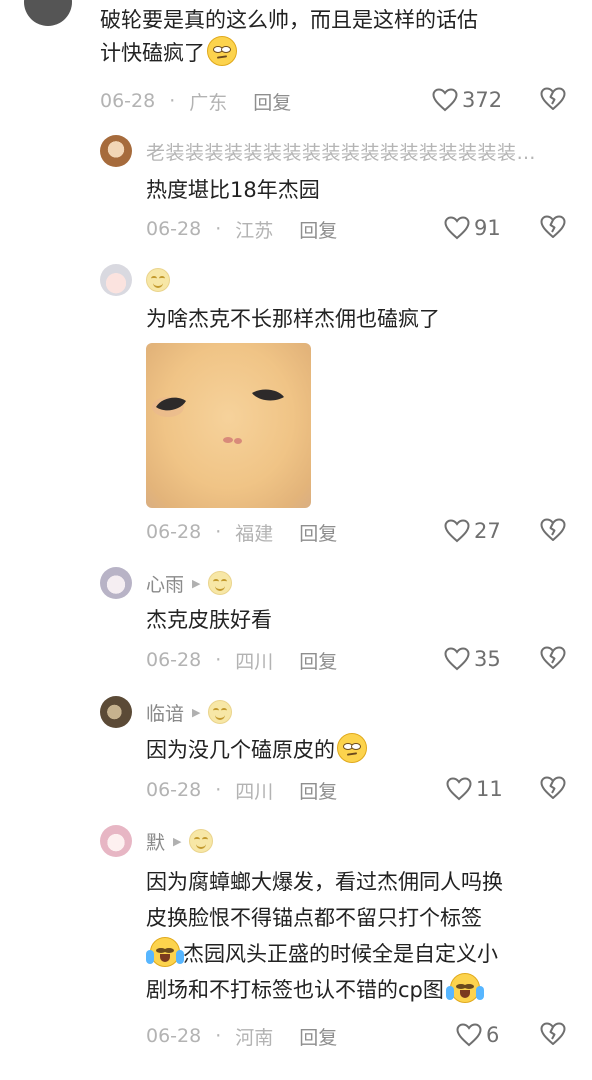 The image size is (592, 1080). Describe the element at coordinates (487, 531) in the screenshot. I see `like-count: 27` at that location.